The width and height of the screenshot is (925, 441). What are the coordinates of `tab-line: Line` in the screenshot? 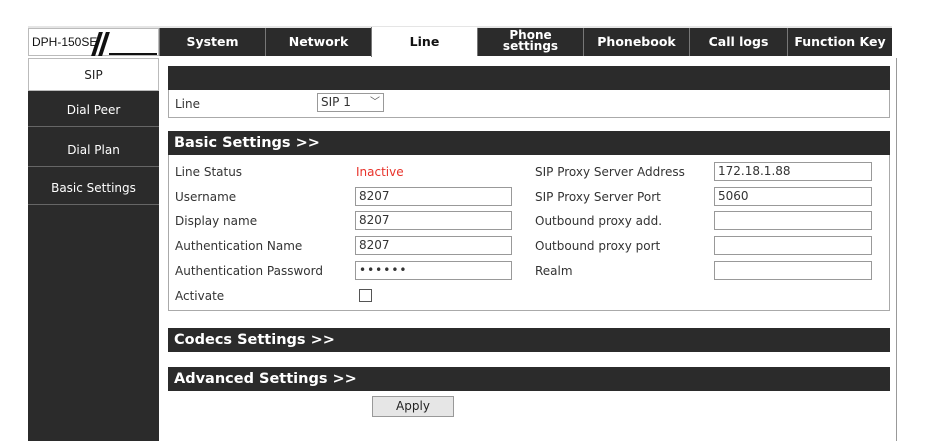 It's located at (424, 42).